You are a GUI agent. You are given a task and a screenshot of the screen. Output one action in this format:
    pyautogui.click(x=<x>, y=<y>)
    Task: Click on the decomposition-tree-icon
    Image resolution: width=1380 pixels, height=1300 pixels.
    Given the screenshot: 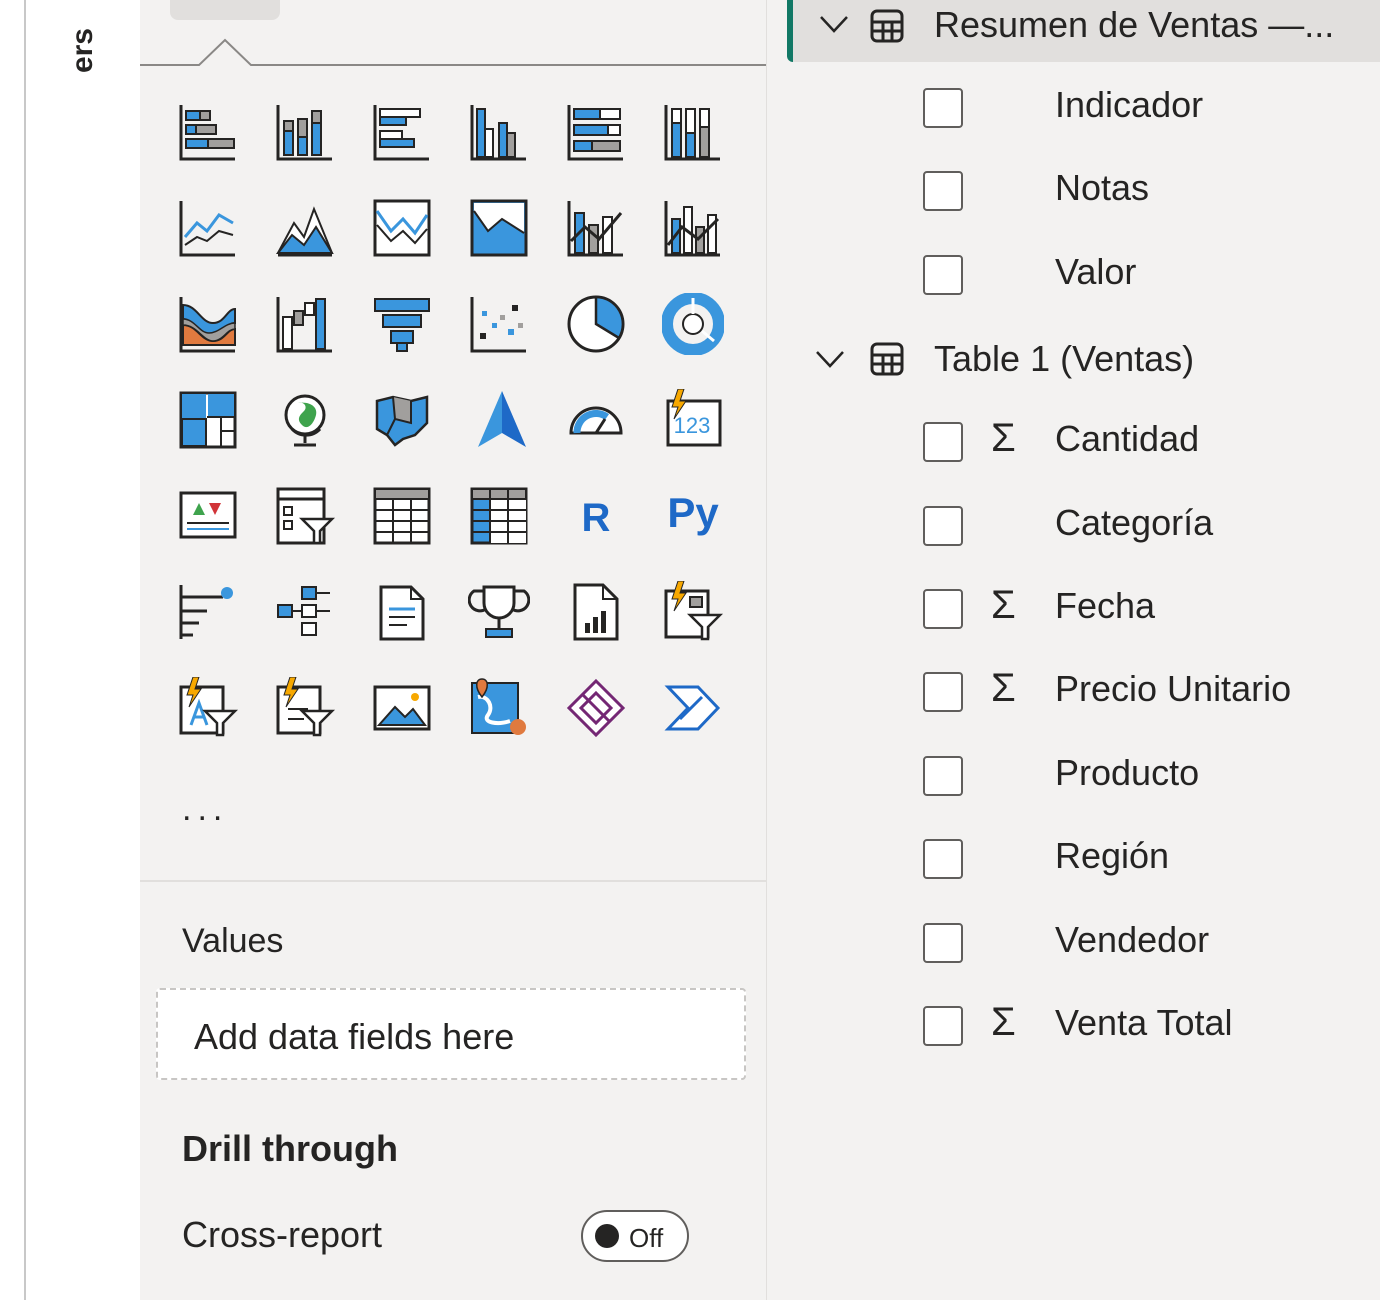 What is the action you would take?
    pyautogui.click(x=305, y=612)
    